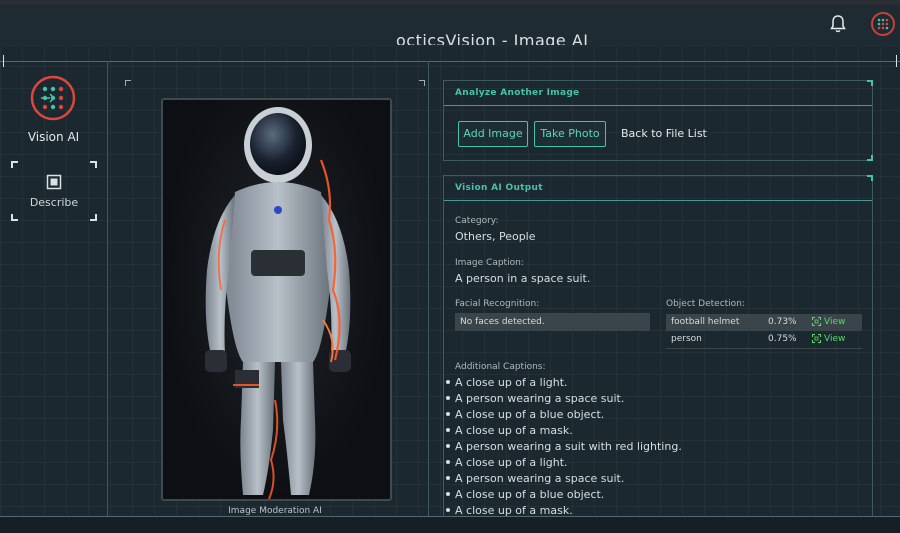  Describe the element at coordinates (275, 511) in the screenshot. I see `image-caption: Image Moderation AI` at that location.